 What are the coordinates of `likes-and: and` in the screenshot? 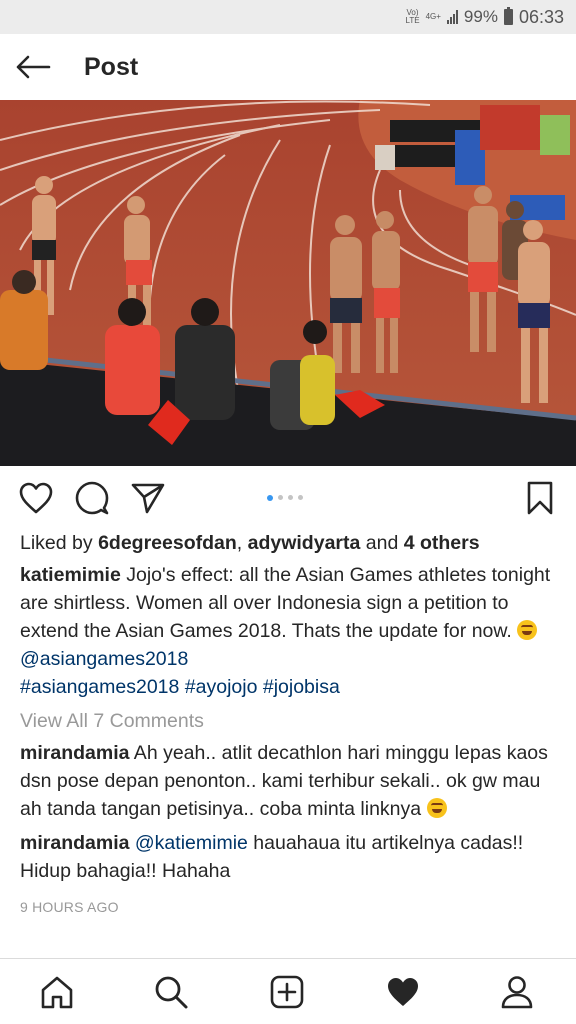 It's located at (382, 543).